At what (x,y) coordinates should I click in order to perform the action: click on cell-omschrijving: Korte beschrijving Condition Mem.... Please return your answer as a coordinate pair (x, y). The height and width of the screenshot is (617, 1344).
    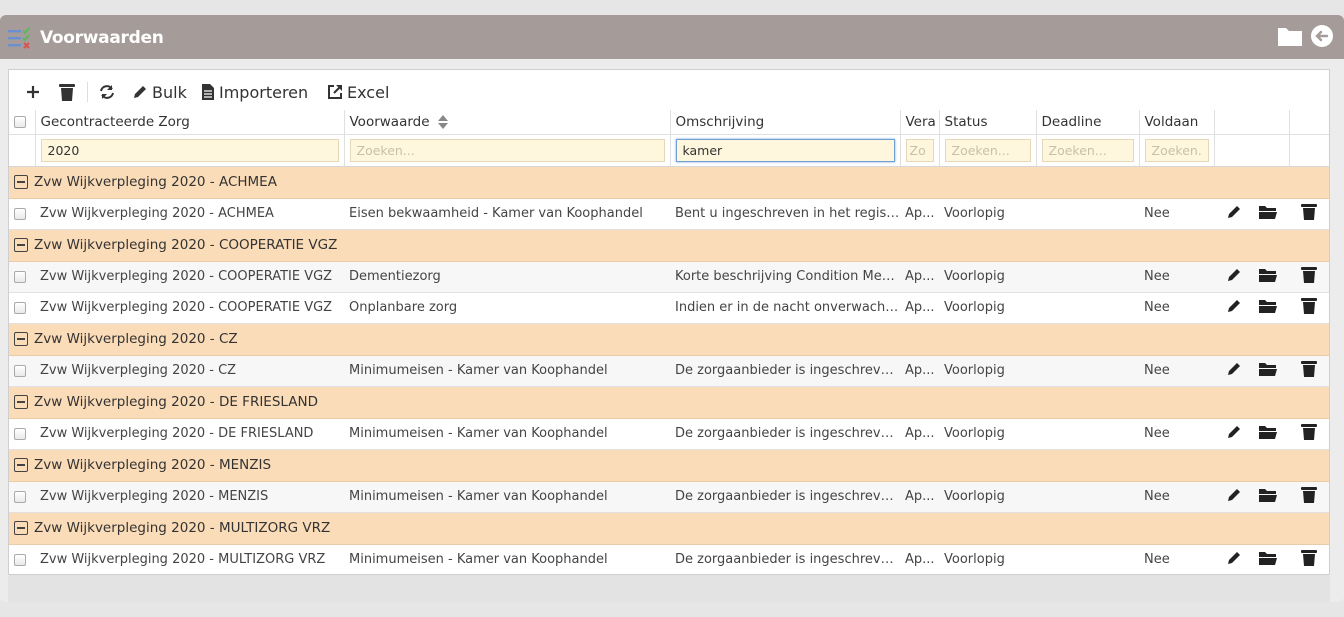
    Looking at the image, I should click on (785, 277).